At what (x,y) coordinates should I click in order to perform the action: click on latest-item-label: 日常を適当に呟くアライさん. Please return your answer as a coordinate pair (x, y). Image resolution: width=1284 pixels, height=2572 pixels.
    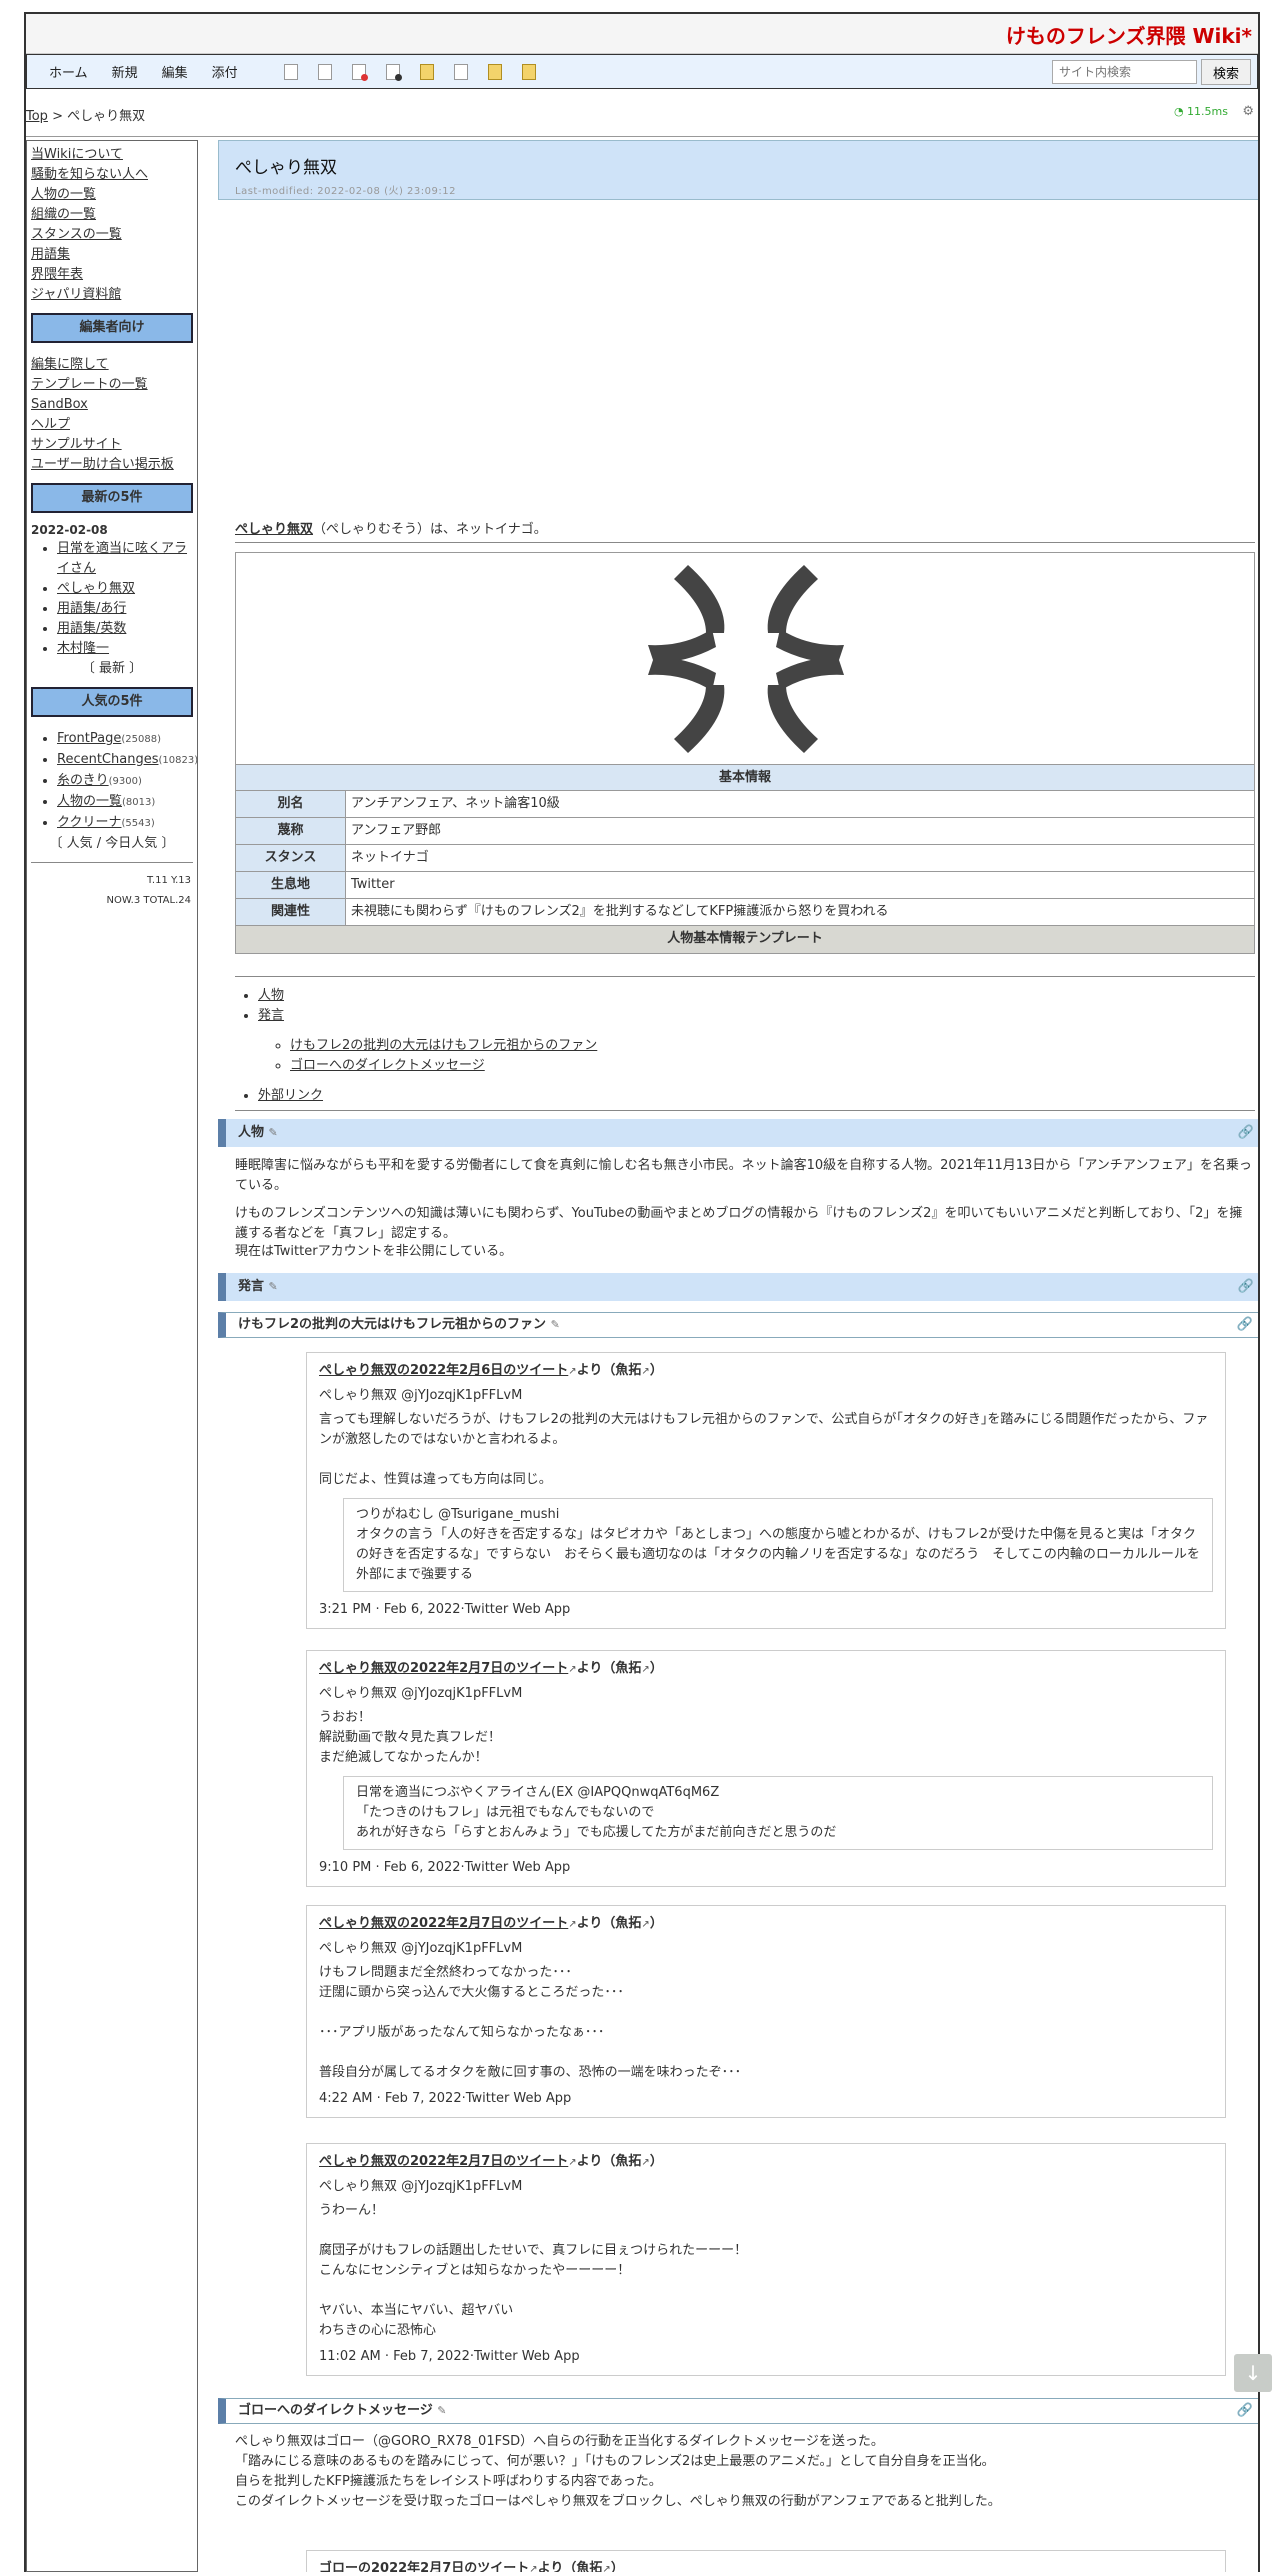
    Looking at the image, I should click on (122, 558).